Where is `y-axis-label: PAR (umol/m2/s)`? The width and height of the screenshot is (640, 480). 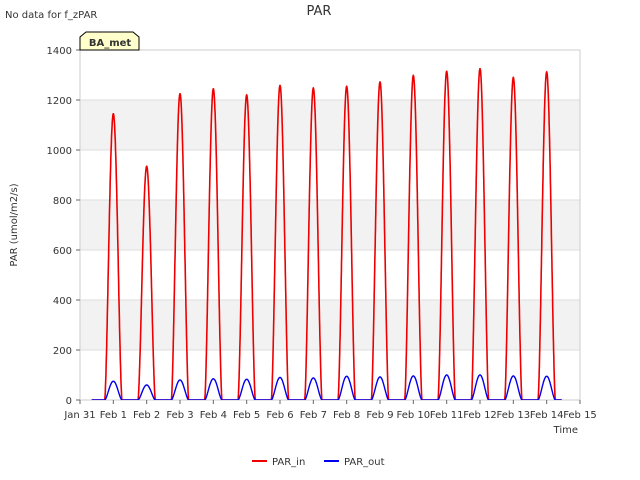
y-axis-label: PAR (umol/m2/s) is located at coordinates (14, 224).